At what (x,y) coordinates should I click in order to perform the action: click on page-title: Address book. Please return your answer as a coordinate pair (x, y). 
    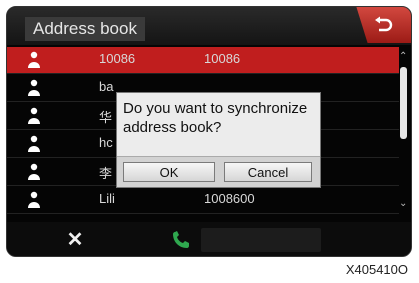
    Looking at the image, I should click on (85, 29).